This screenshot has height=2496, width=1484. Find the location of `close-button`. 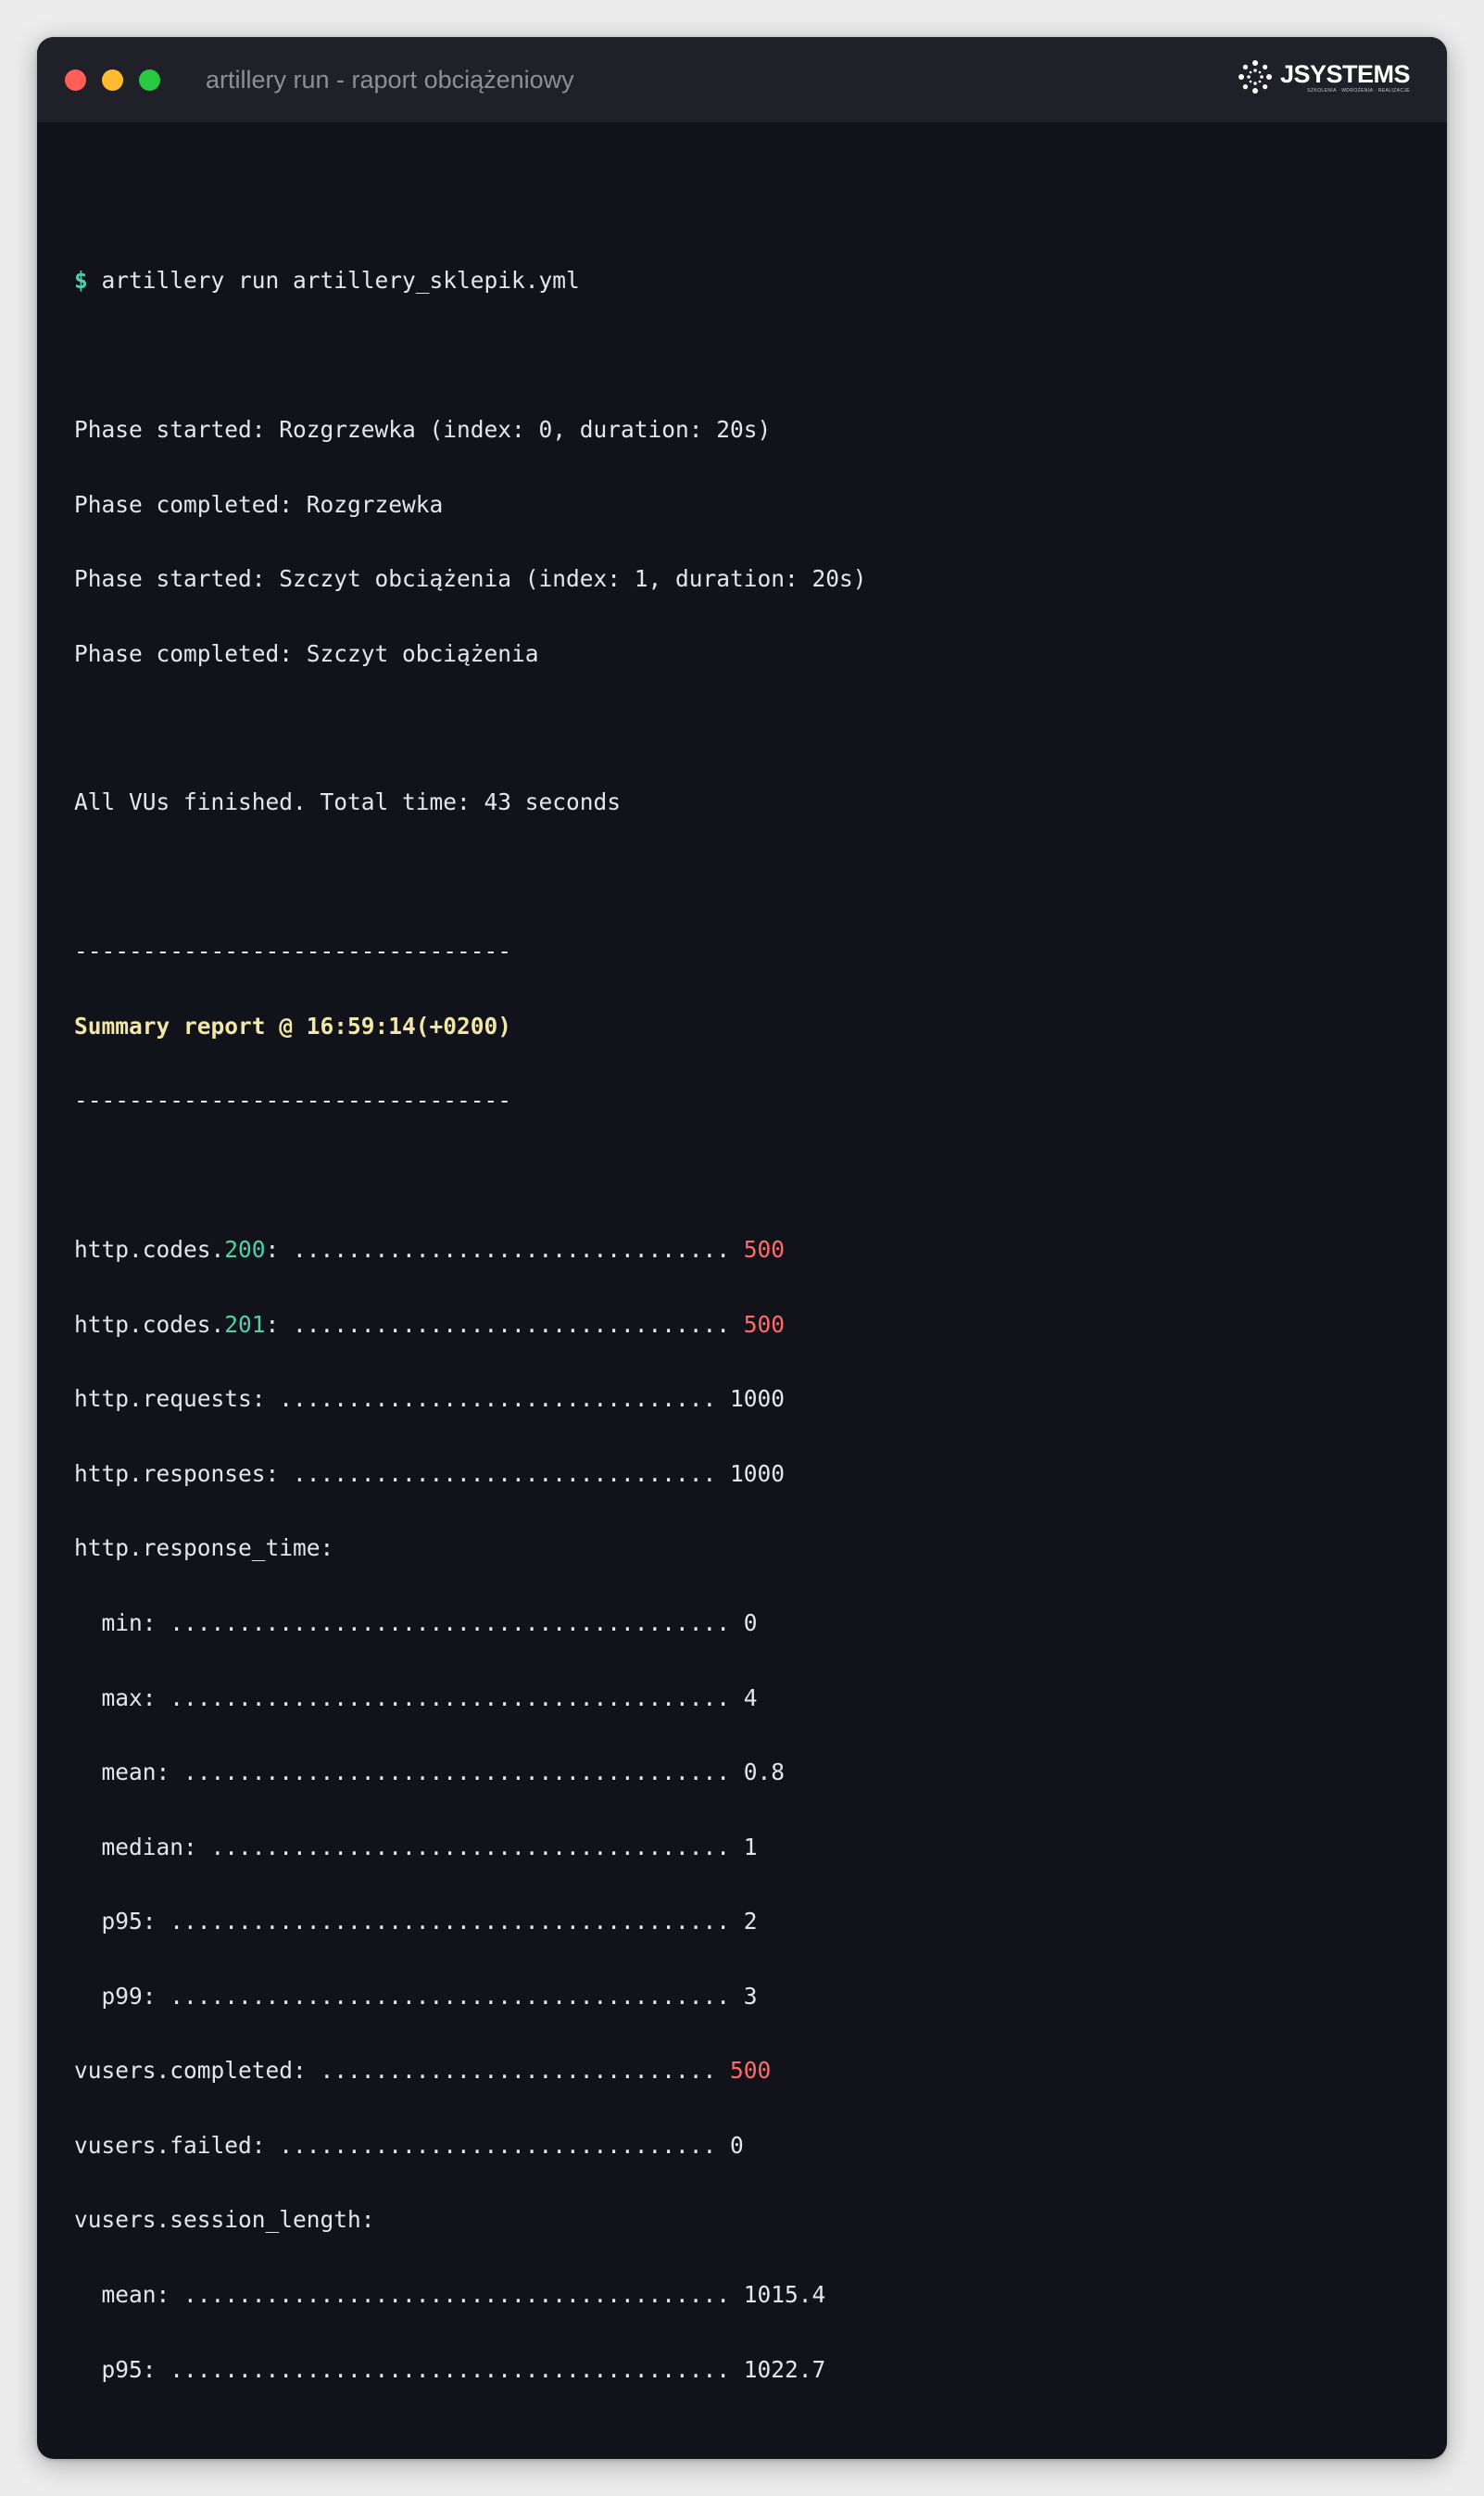

close-button is located at coordinates (75, 80).